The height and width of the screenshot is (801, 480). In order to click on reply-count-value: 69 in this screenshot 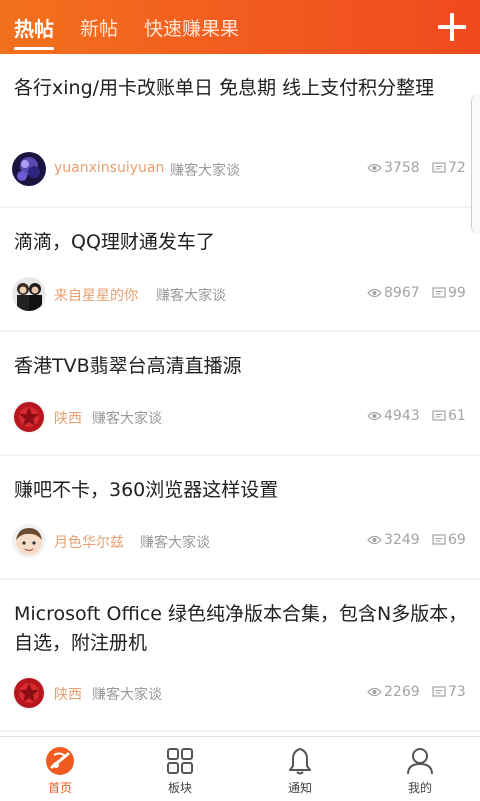, I will do `click(457, 540)`.